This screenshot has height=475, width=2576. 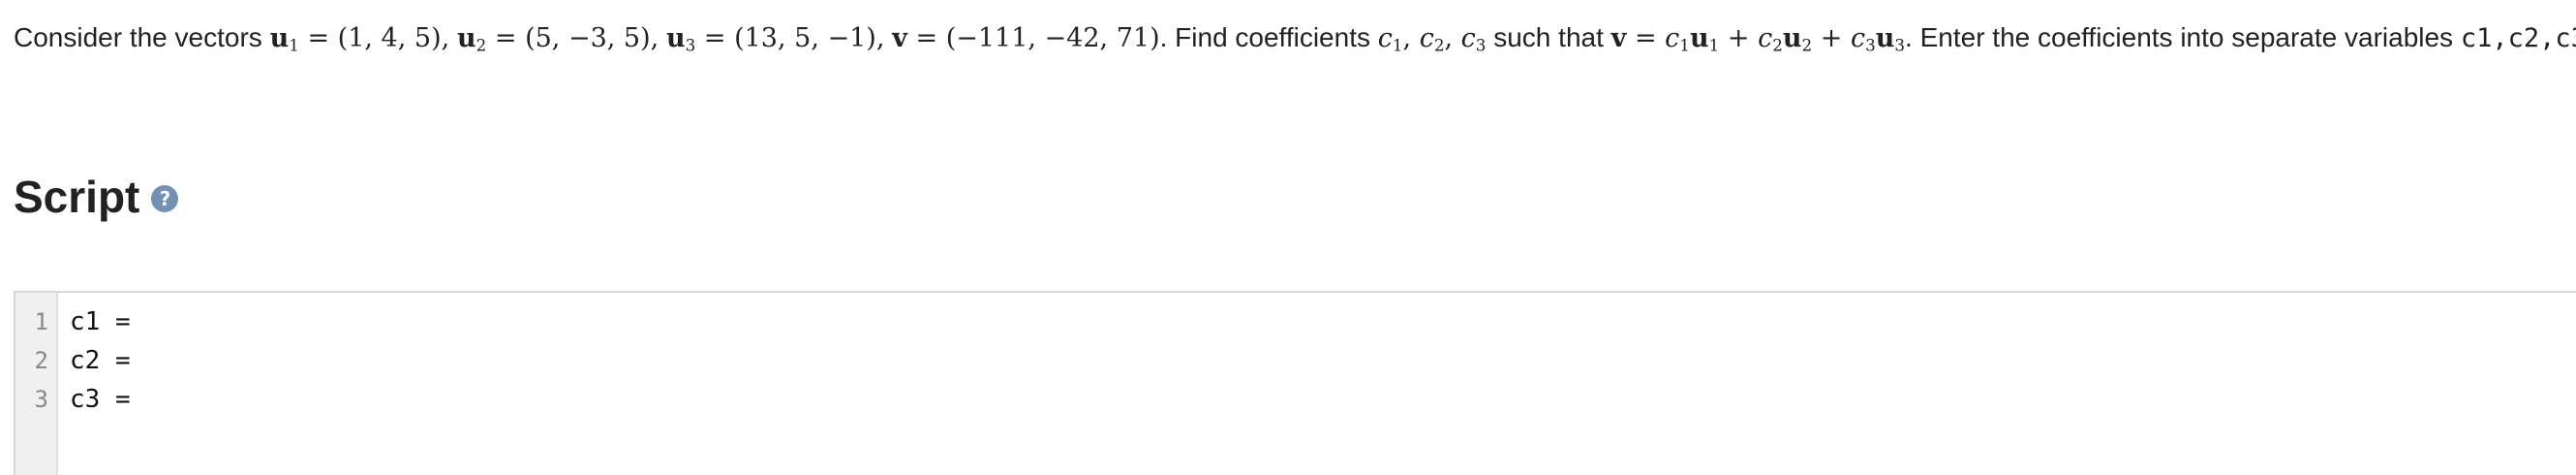 What do you see at coordinates (41, 399) in the screenshot?
I see `line-number: 3` at bounding box center [41, 399].